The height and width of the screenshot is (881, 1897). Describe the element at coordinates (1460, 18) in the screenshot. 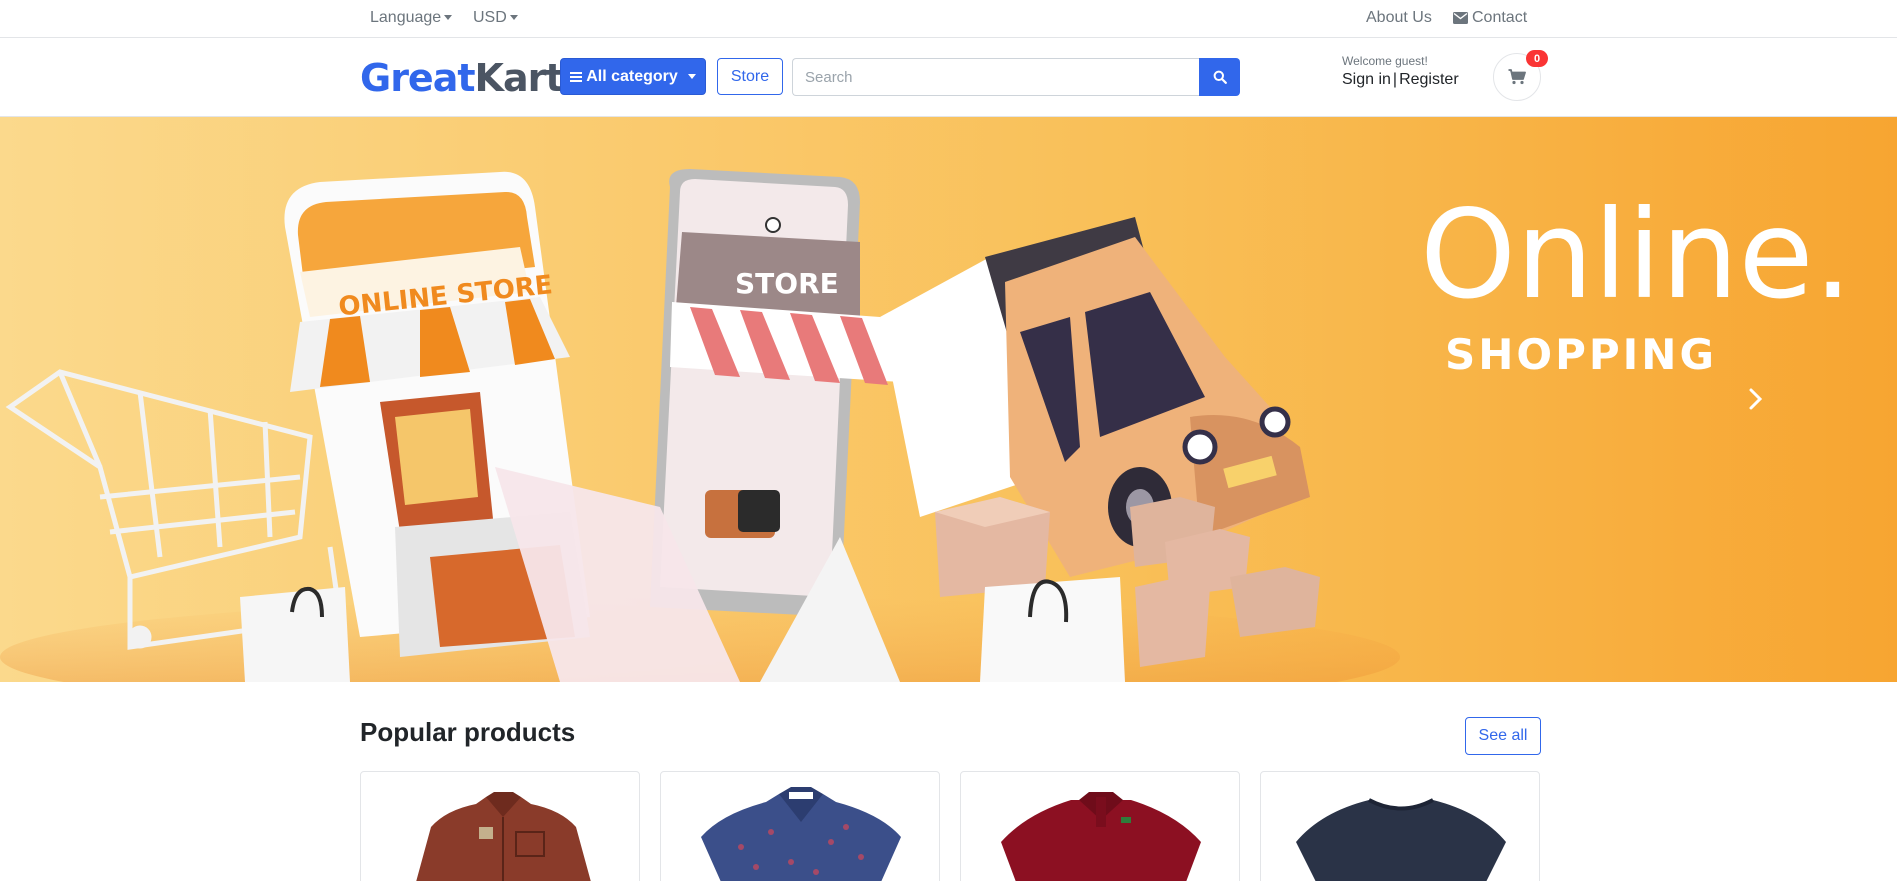

I see `envelope-icon` at that location.